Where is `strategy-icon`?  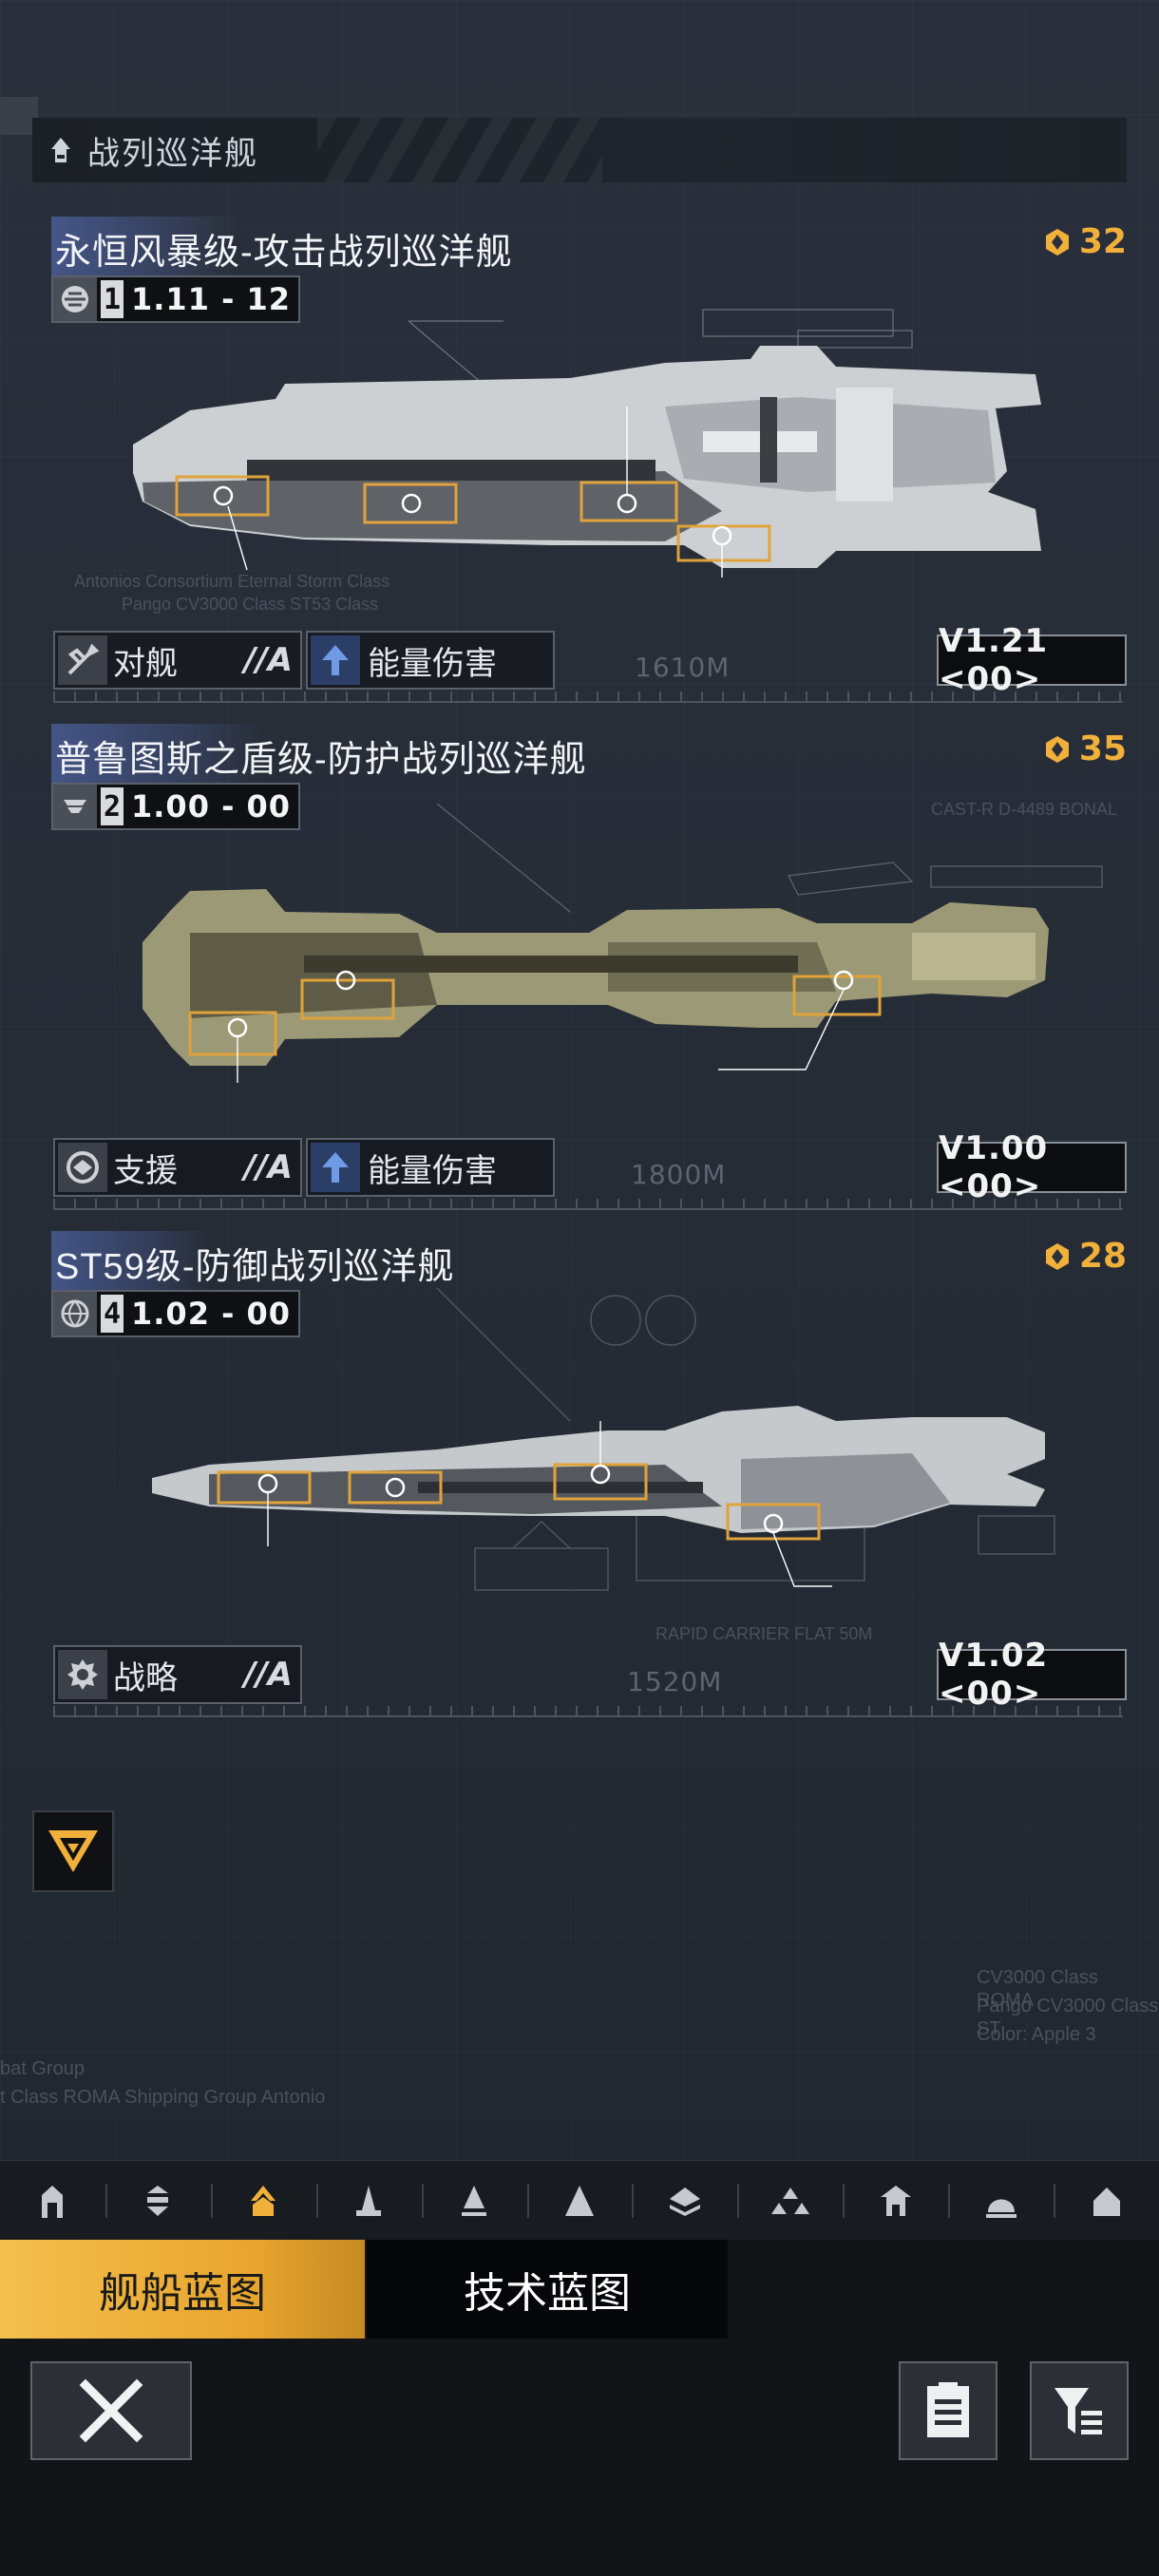 strategy-icon is located at coordinates (82, 1674).